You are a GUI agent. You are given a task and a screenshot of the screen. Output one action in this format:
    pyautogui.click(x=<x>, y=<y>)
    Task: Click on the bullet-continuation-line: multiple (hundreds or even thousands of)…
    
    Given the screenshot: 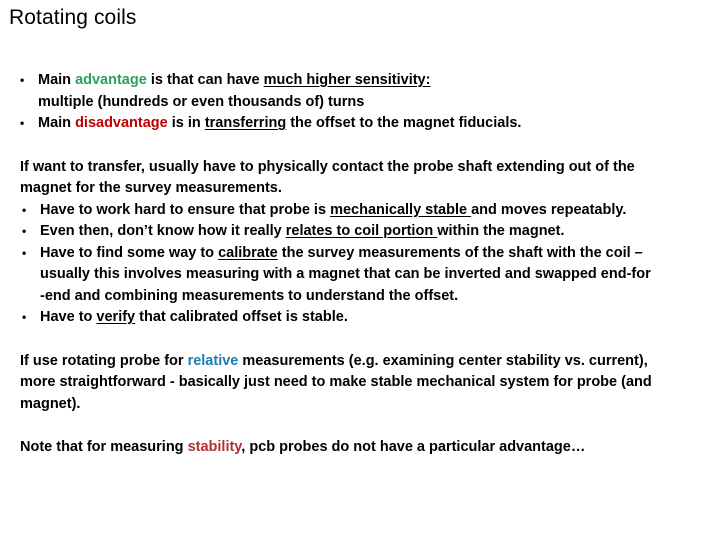 What is the action you would take?
    pyautogui.click(x=201, y=101)
    